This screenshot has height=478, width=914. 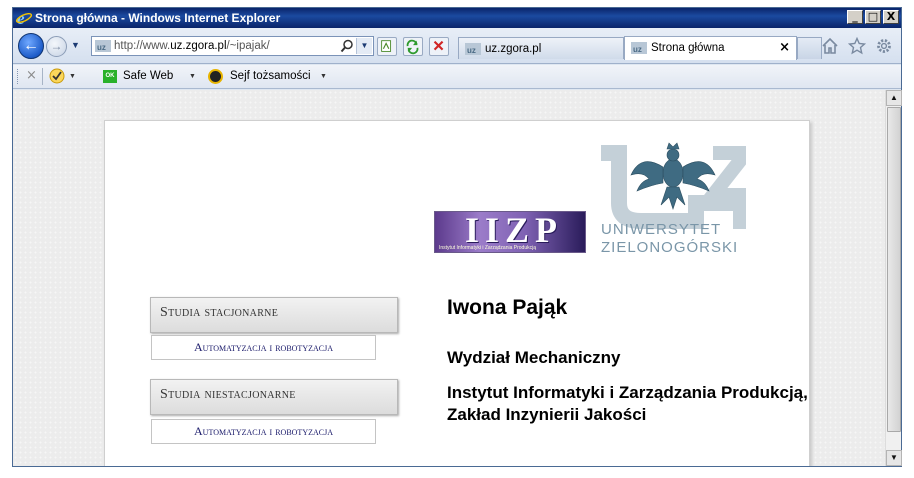 What do you see at coordinates (670, 247) in the screenshot?
I see `university-name-line2: ZIELONOGÓRSKI` at bounding box center [670, 247].